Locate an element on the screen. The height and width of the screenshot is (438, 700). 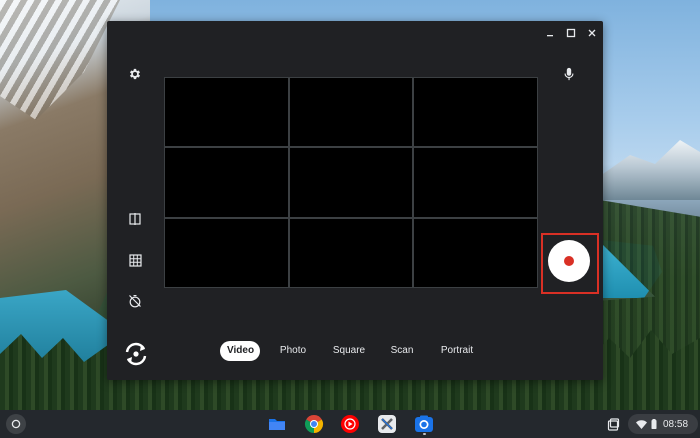
mirror-icon is located at coordinates (135, 219).